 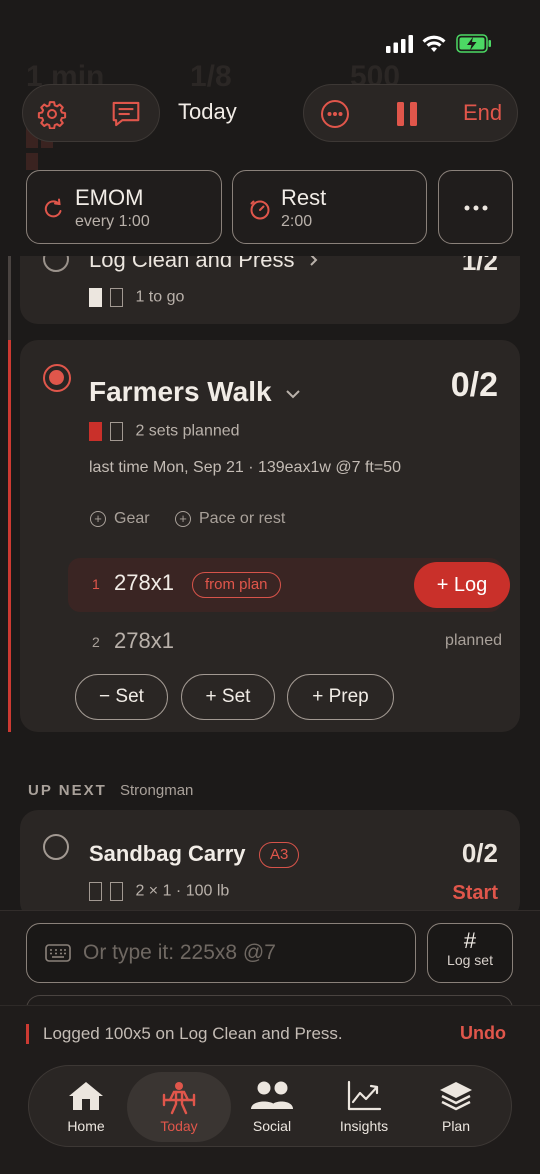 I want to click on chevron-down-icon, so click(x=293, y=394).